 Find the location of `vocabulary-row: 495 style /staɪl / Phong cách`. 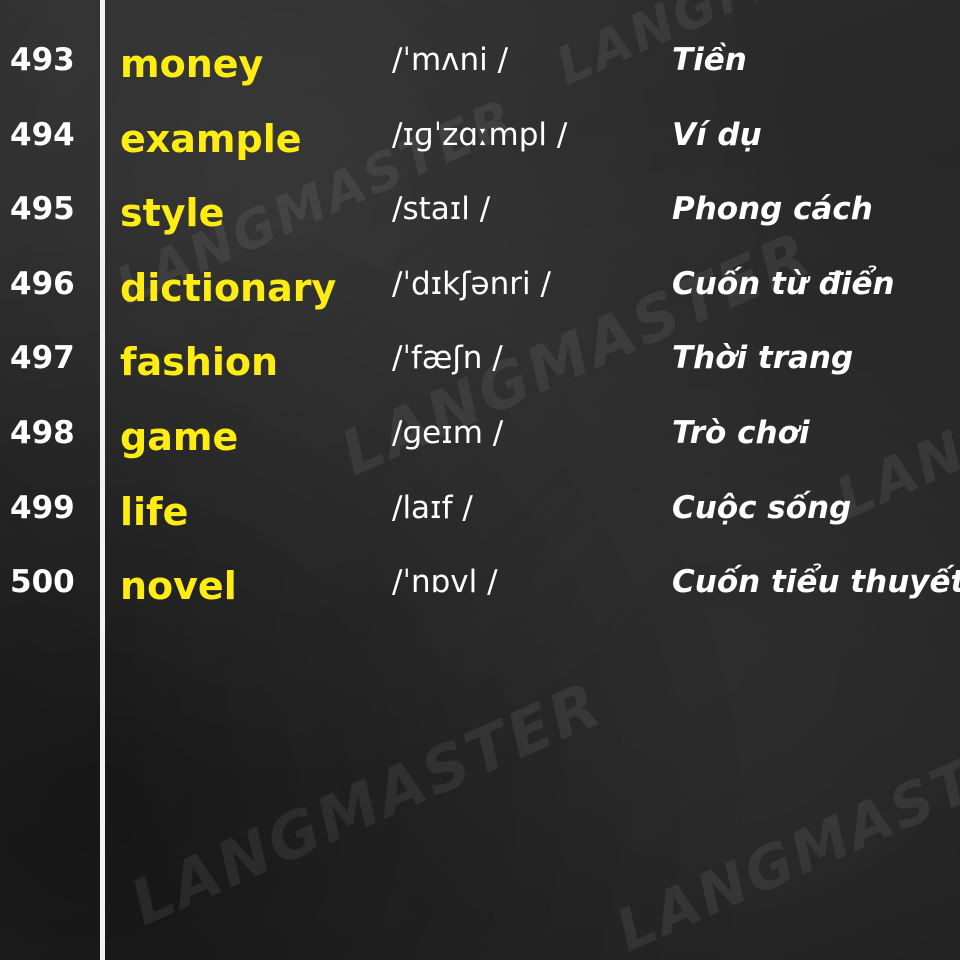

vocabulary-row: 495 style /staɪl / Phong cách is located at coordinates (480, 226).